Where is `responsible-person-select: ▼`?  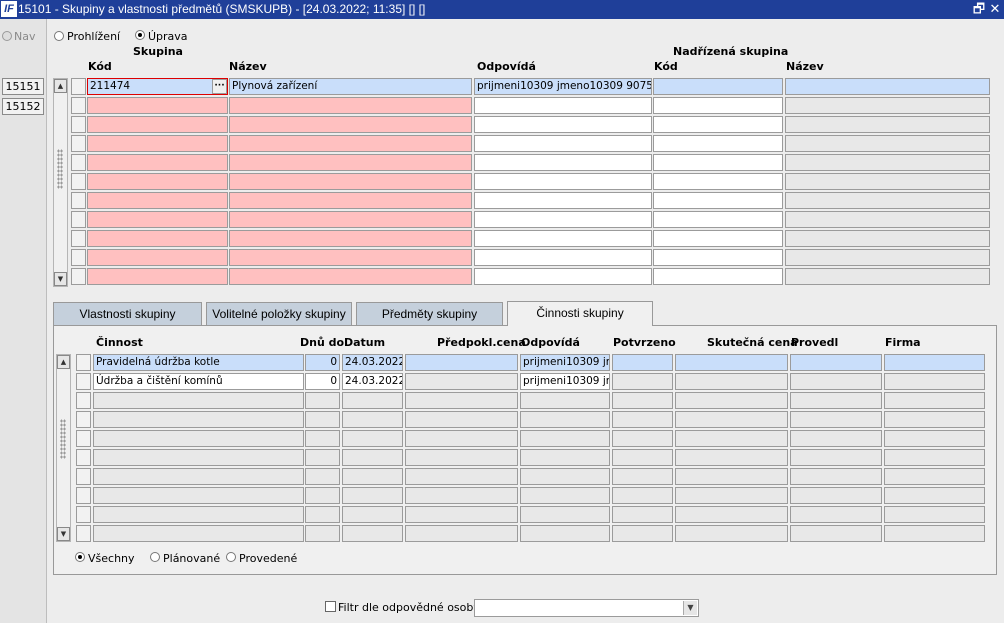
responsible-person-select: ▼ is located at coordinates (586, 608).